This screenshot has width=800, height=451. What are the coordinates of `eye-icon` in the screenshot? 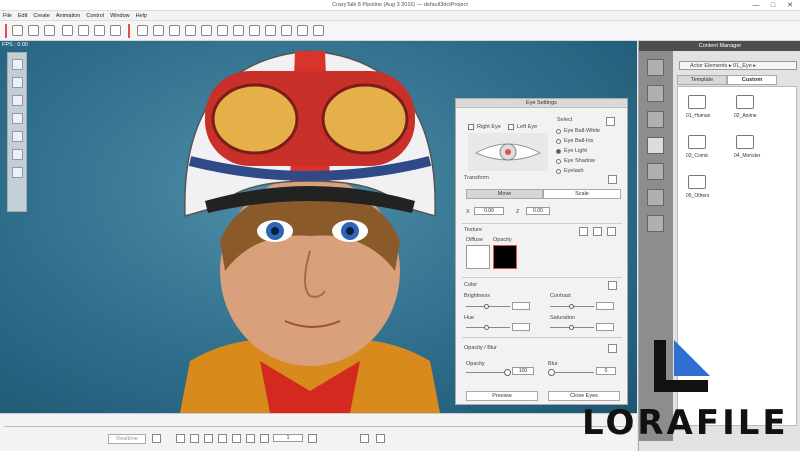 It's located at (174, 30).